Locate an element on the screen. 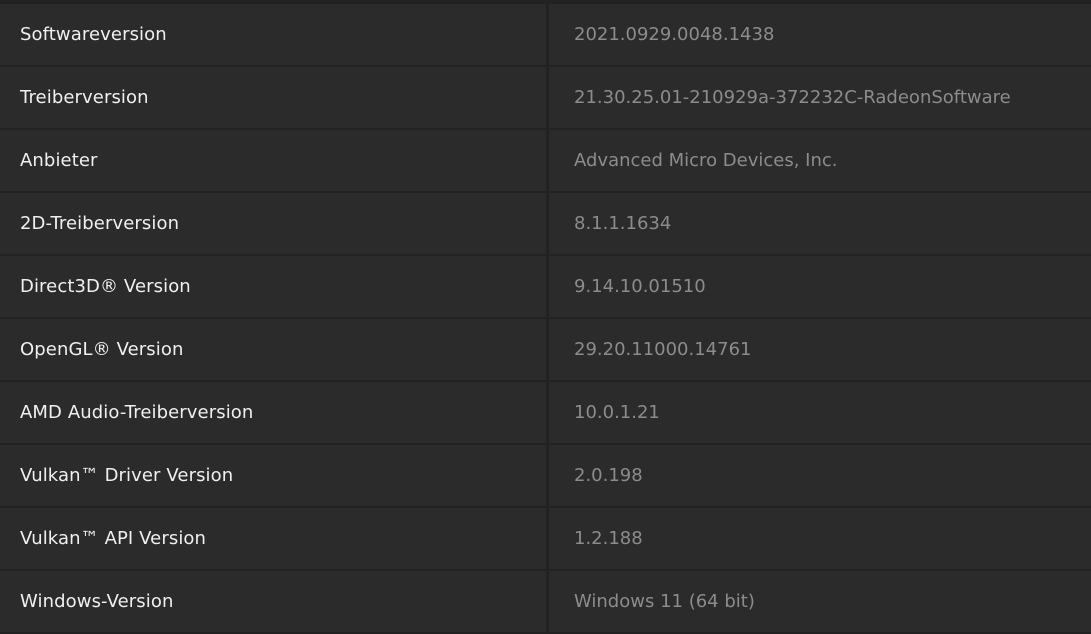 Image resolution: width=1091 pixels, height=634 pixels. table-row: Vulkan™ Driver Version 2.0.198 is located at coordinates (545, 475).